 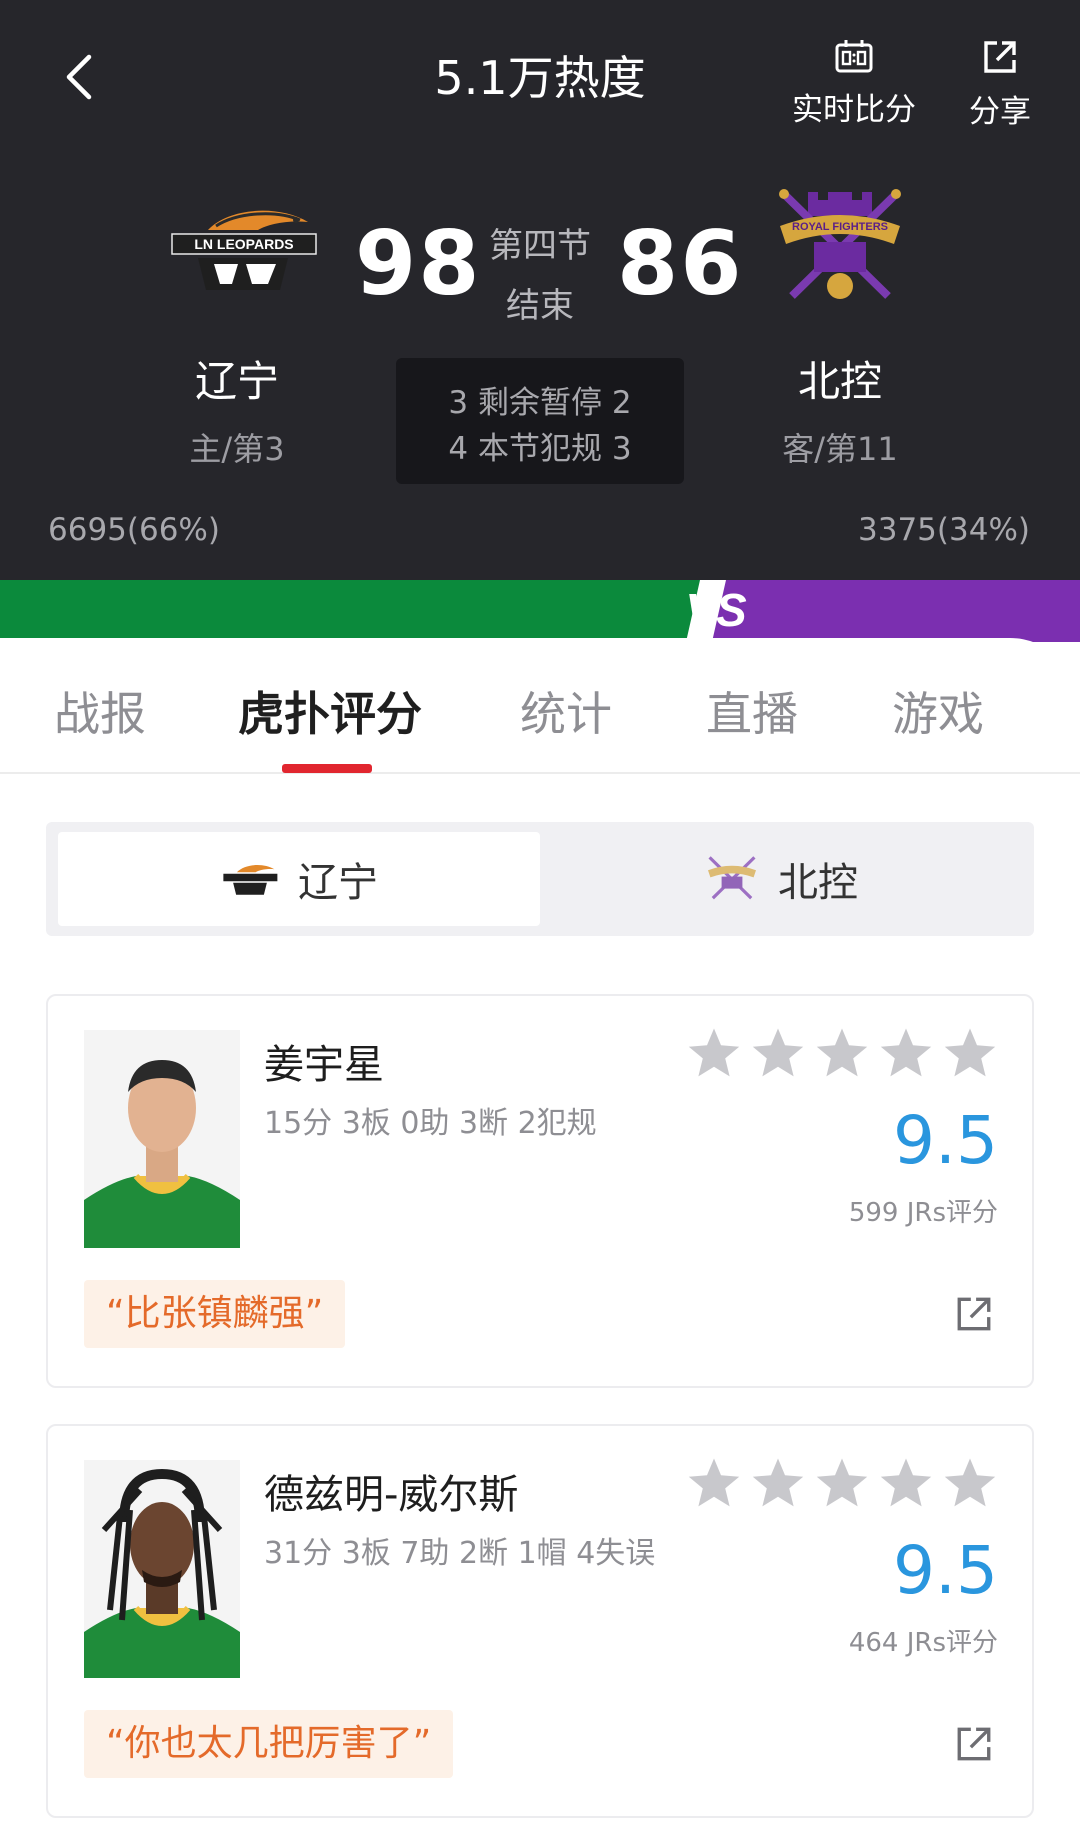 What do you see at coordinates (250, 879) in the screenshot?
I see `ln-leopards-logo` at bounding box center [250, 879].